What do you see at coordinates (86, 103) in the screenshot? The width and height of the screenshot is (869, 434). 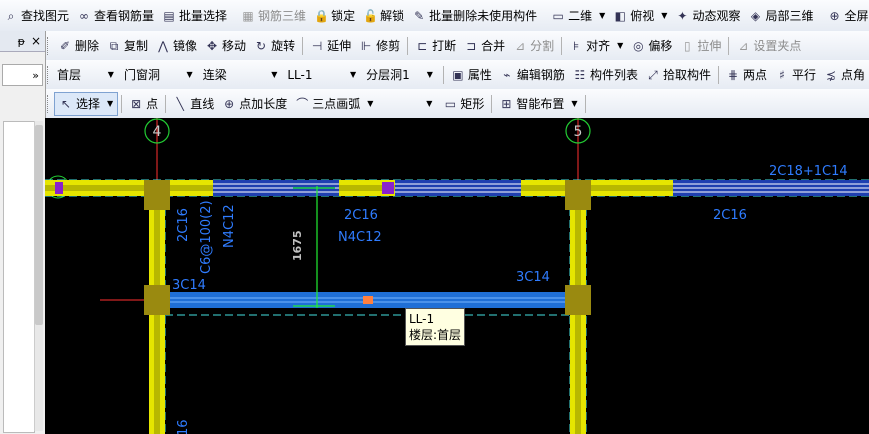 I see `select-cursor-button: ↖ 选择 ▼` at bounding box center [86, 103].